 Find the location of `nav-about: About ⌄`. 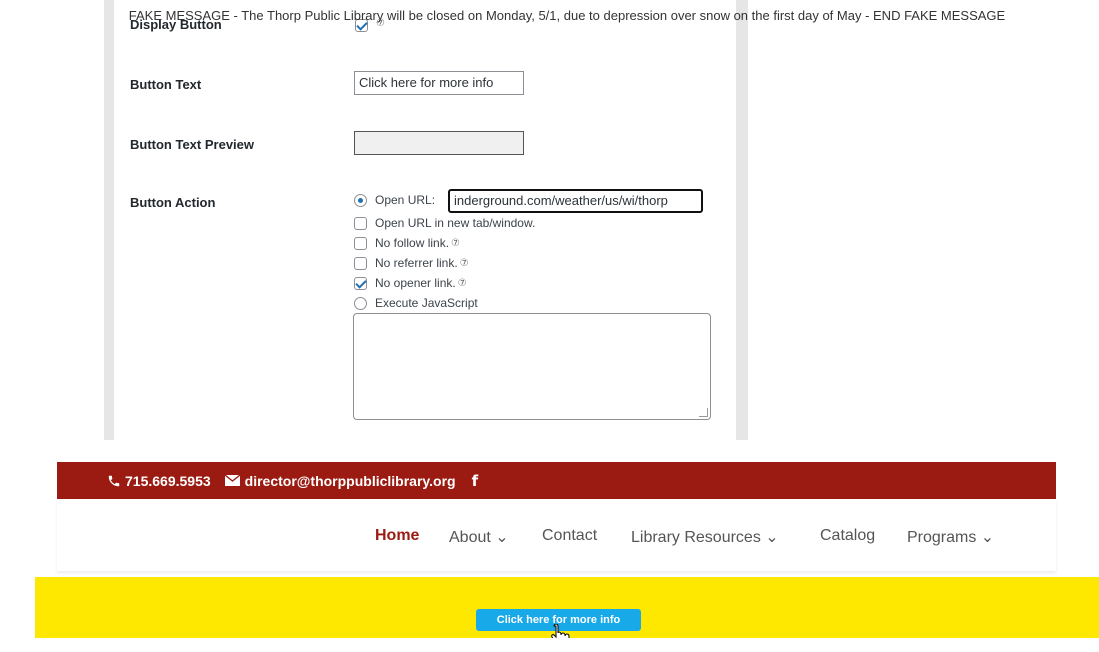

nav-about: About ⌄ is located at coordinates (479, 537).